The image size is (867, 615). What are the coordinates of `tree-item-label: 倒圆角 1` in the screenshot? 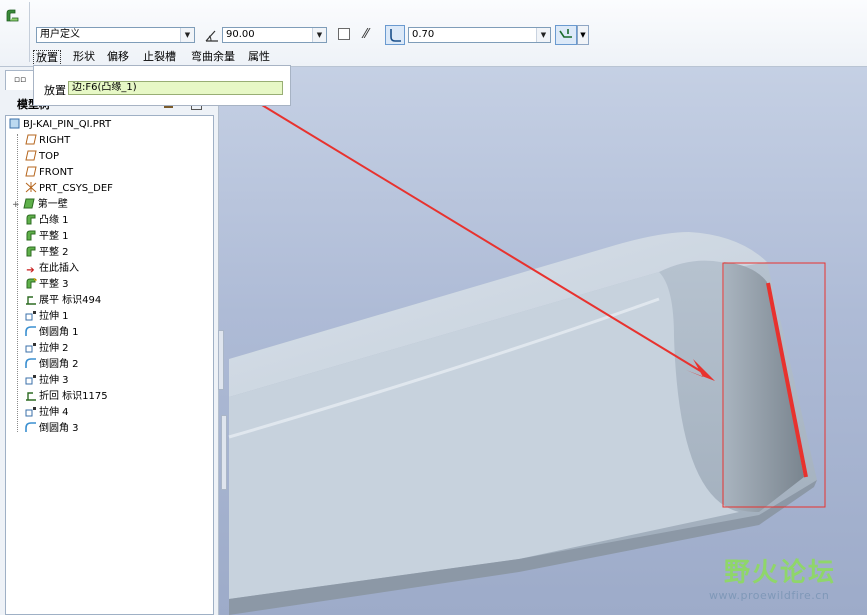 It's located at (59, 332).